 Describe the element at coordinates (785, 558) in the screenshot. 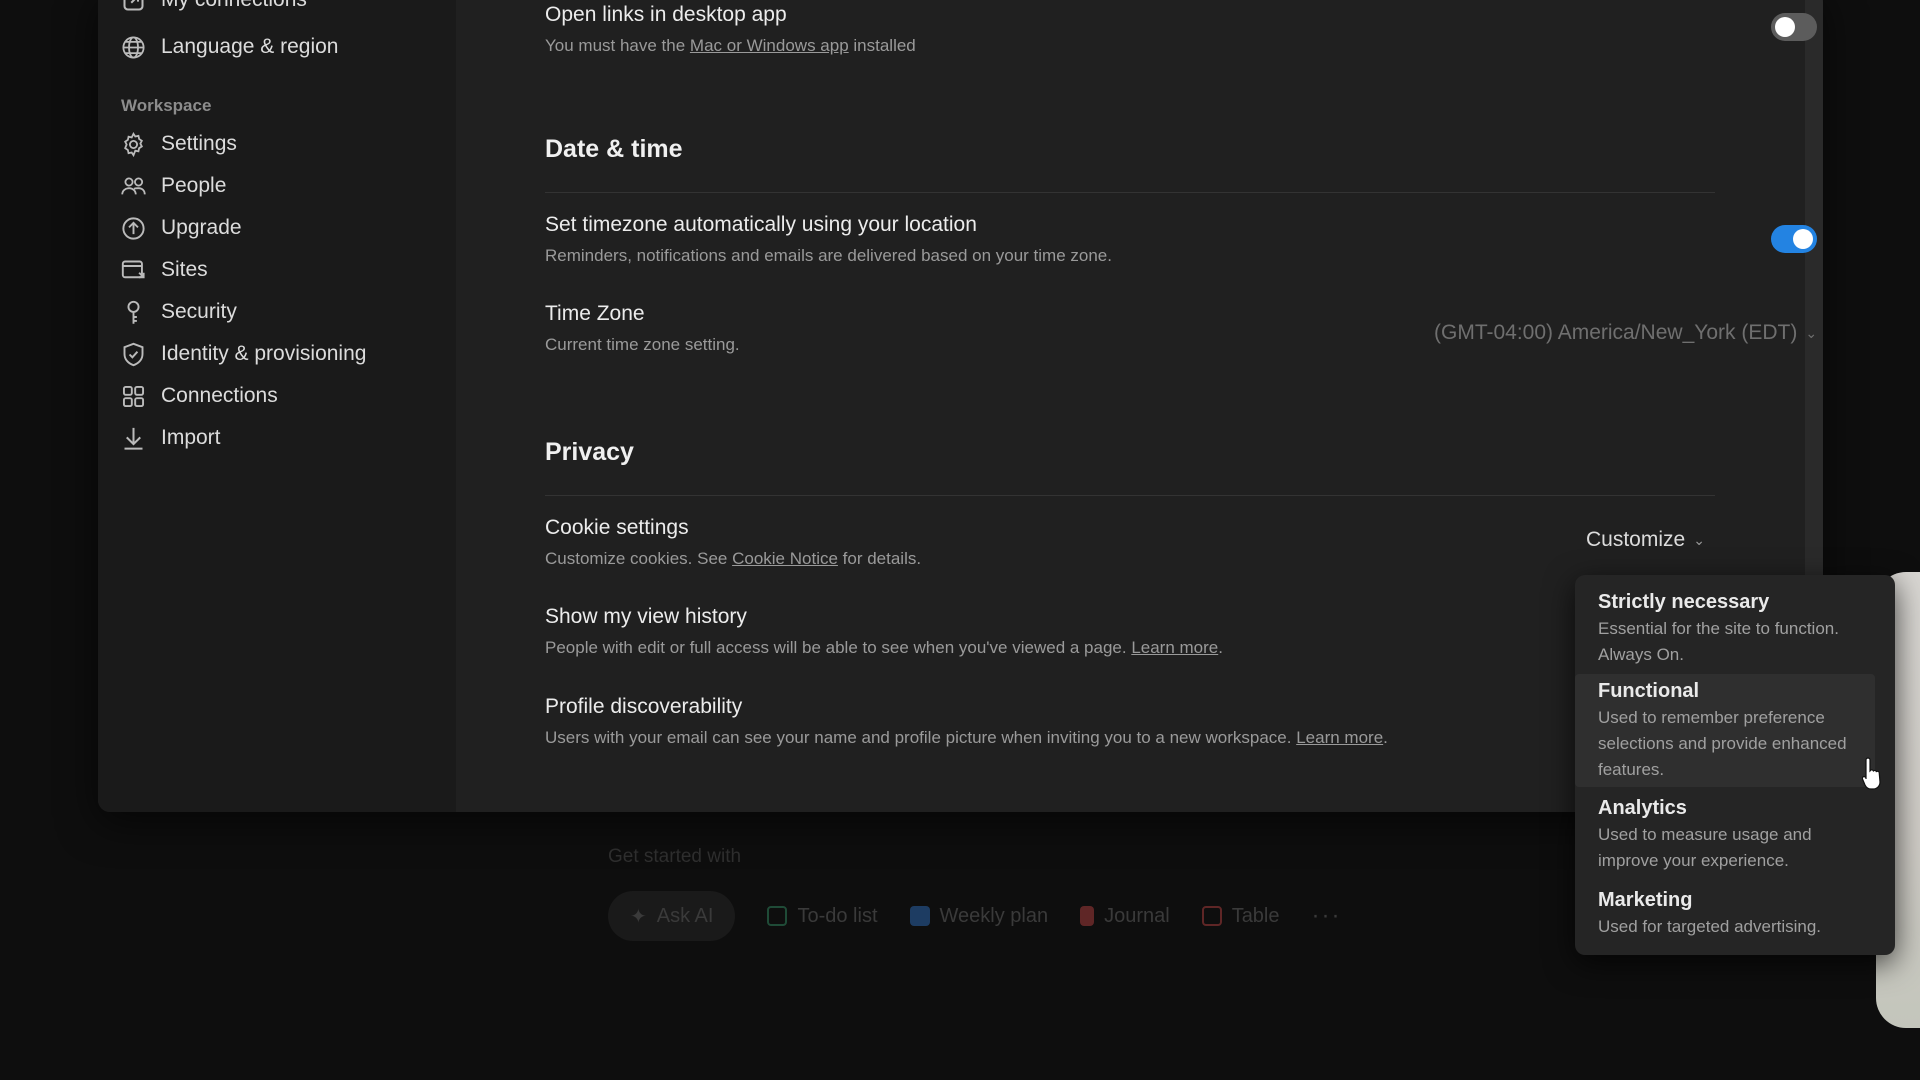

I see `cookie-notice-link: Cookie Notice` at that location.